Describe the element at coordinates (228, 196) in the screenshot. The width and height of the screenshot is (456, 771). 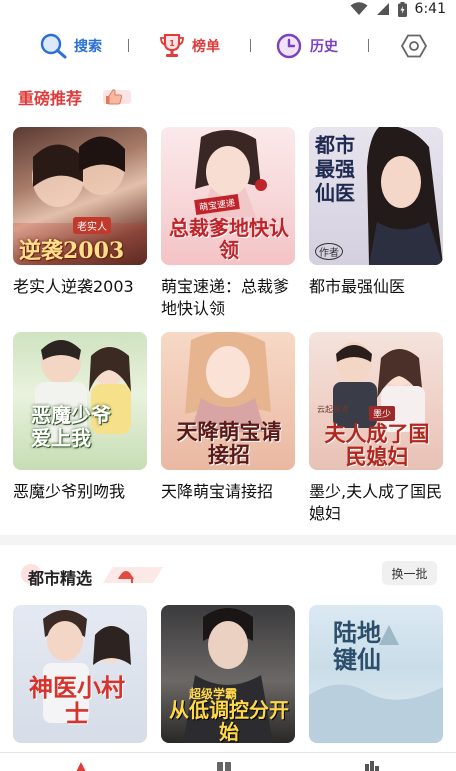
I see `book-cover: 萌宝速递 总裁爹地快认领` at that location.